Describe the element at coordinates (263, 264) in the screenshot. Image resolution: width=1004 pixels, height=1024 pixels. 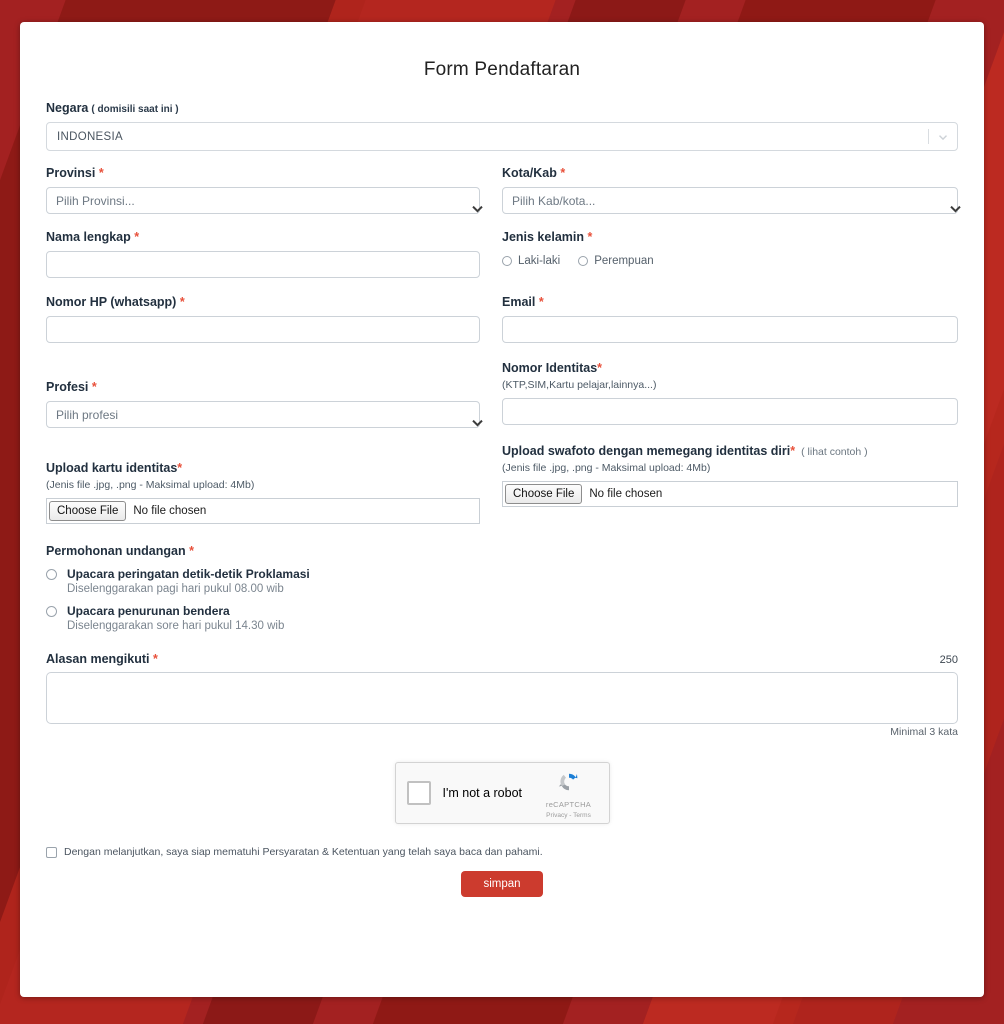
I see `nama-input` at that location.